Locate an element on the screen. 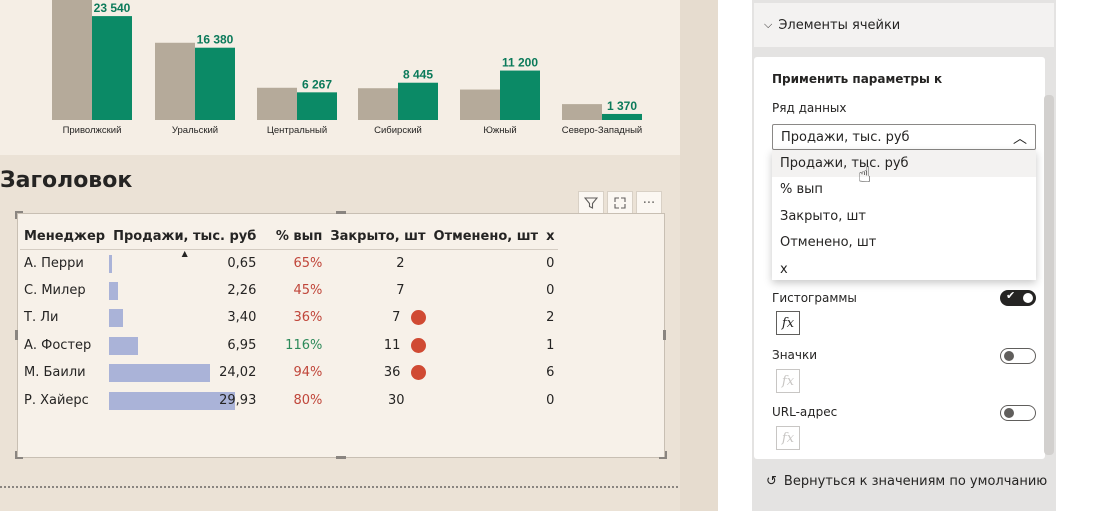 Image resolution: width=1097 pixels, height=511 pixels. table-row: Р. Хайерс 29,93 80% 30 0 is located at coordinates (289, 401).